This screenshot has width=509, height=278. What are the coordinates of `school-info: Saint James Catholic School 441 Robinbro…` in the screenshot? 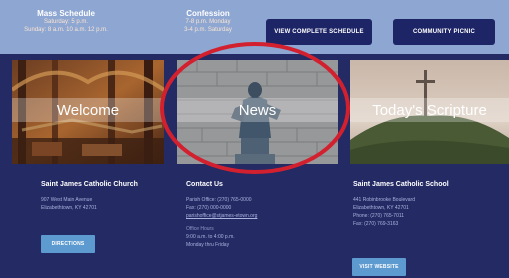 It's located at (423, 204).